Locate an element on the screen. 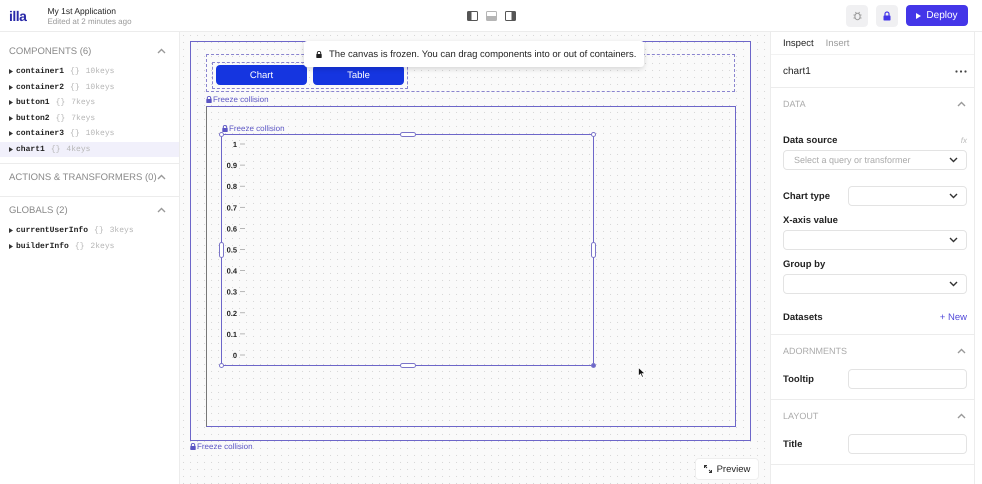 This screenshot has width=982, height=484. field-label: Data source is located at coordinates (810, 140).